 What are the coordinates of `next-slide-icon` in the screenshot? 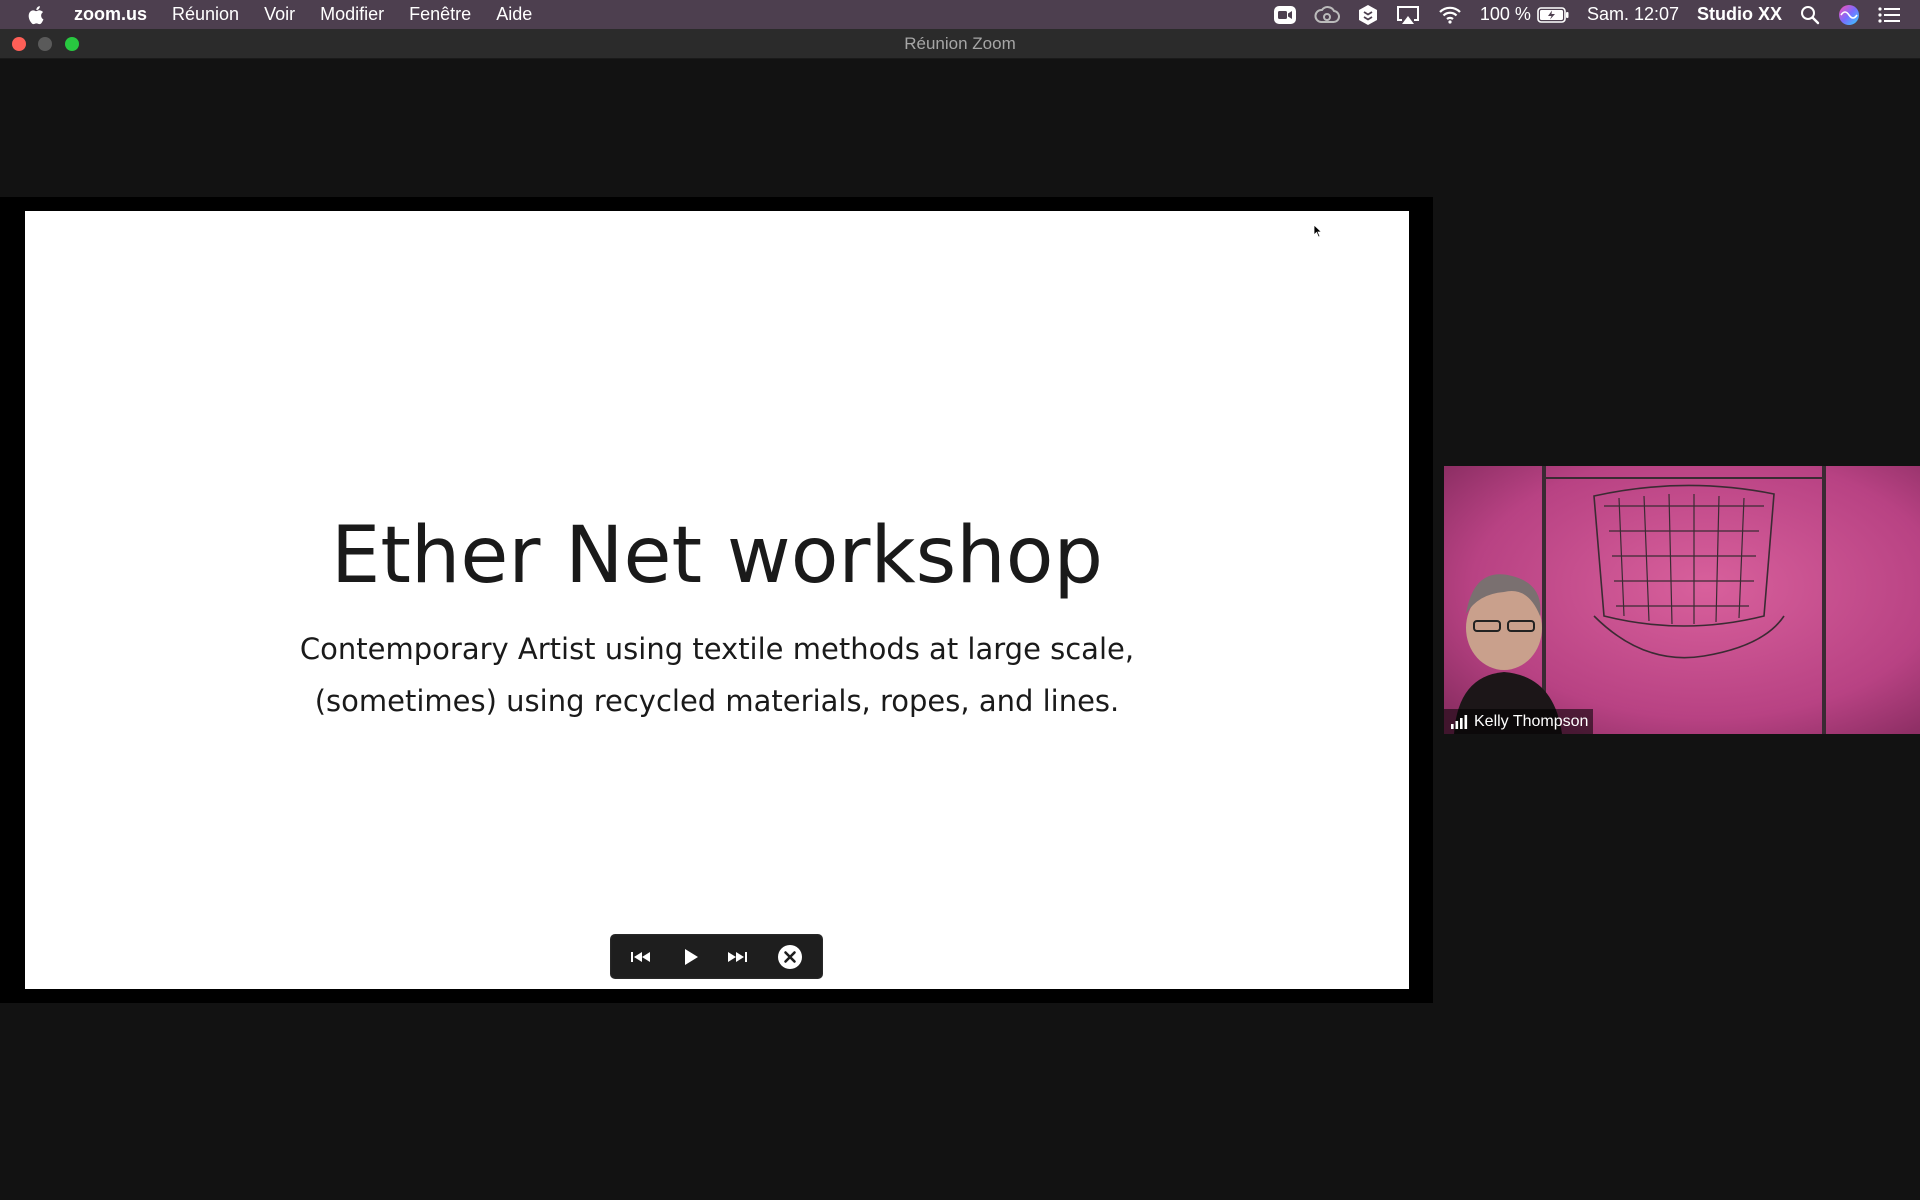 It's located at (737, 956).